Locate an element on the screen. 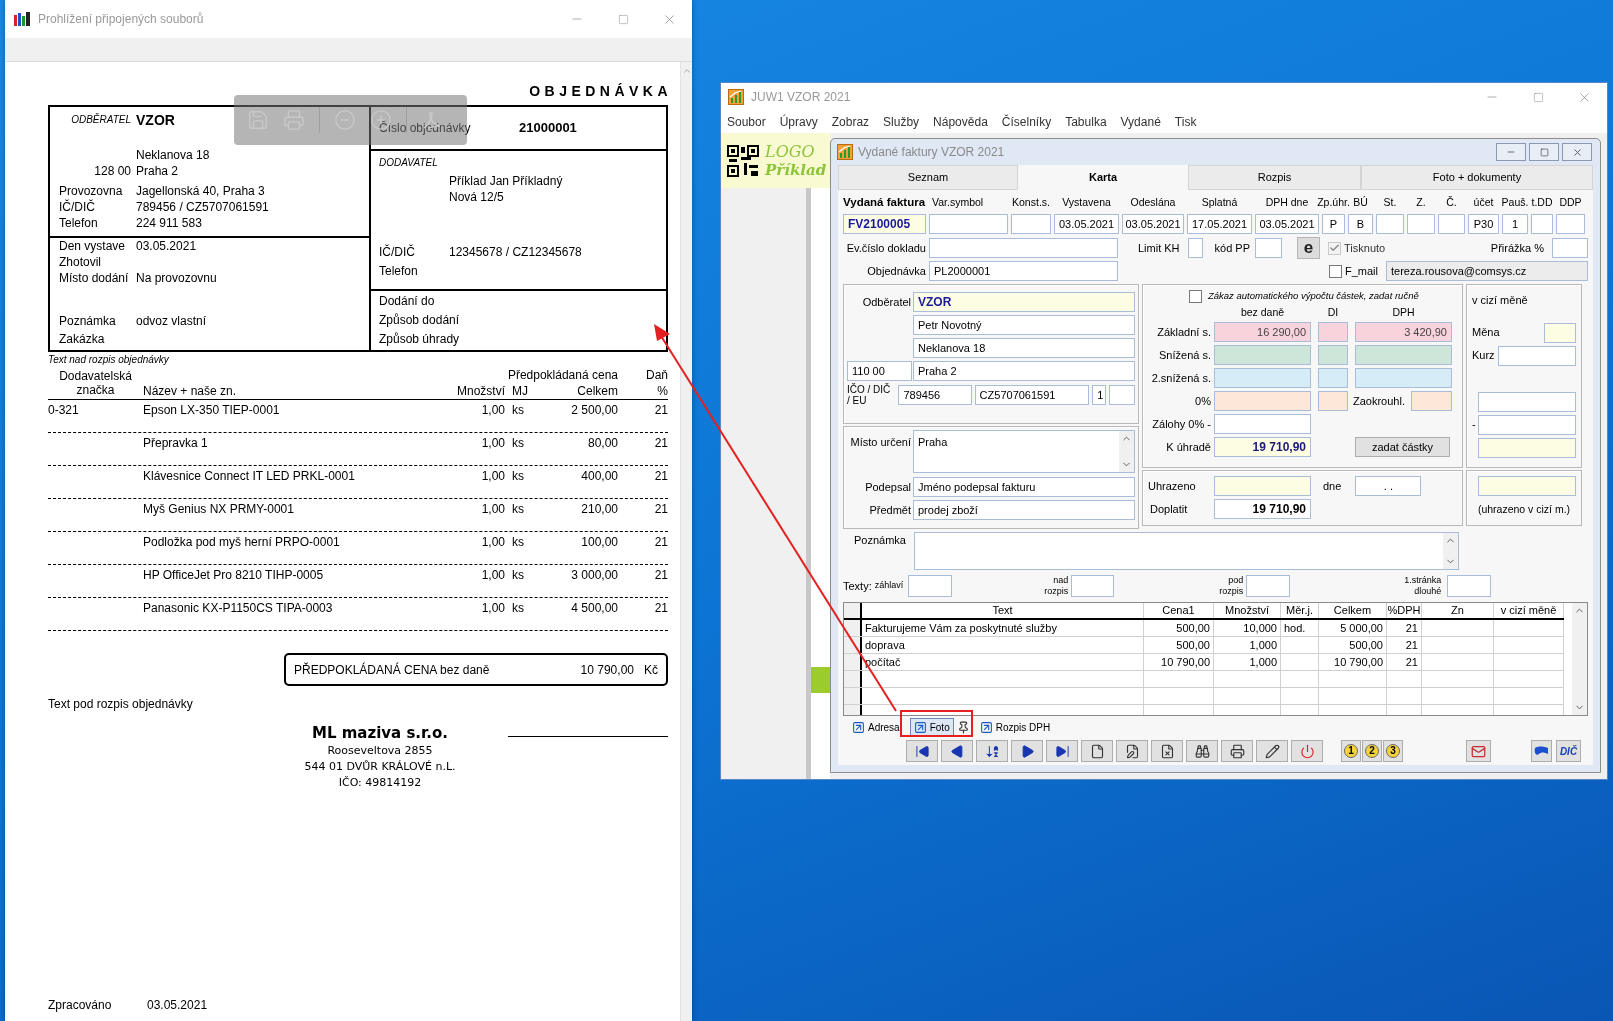 This screenshot has height=1021, width=1613. menu-item: Soubor is located at coordinates (746, 122).